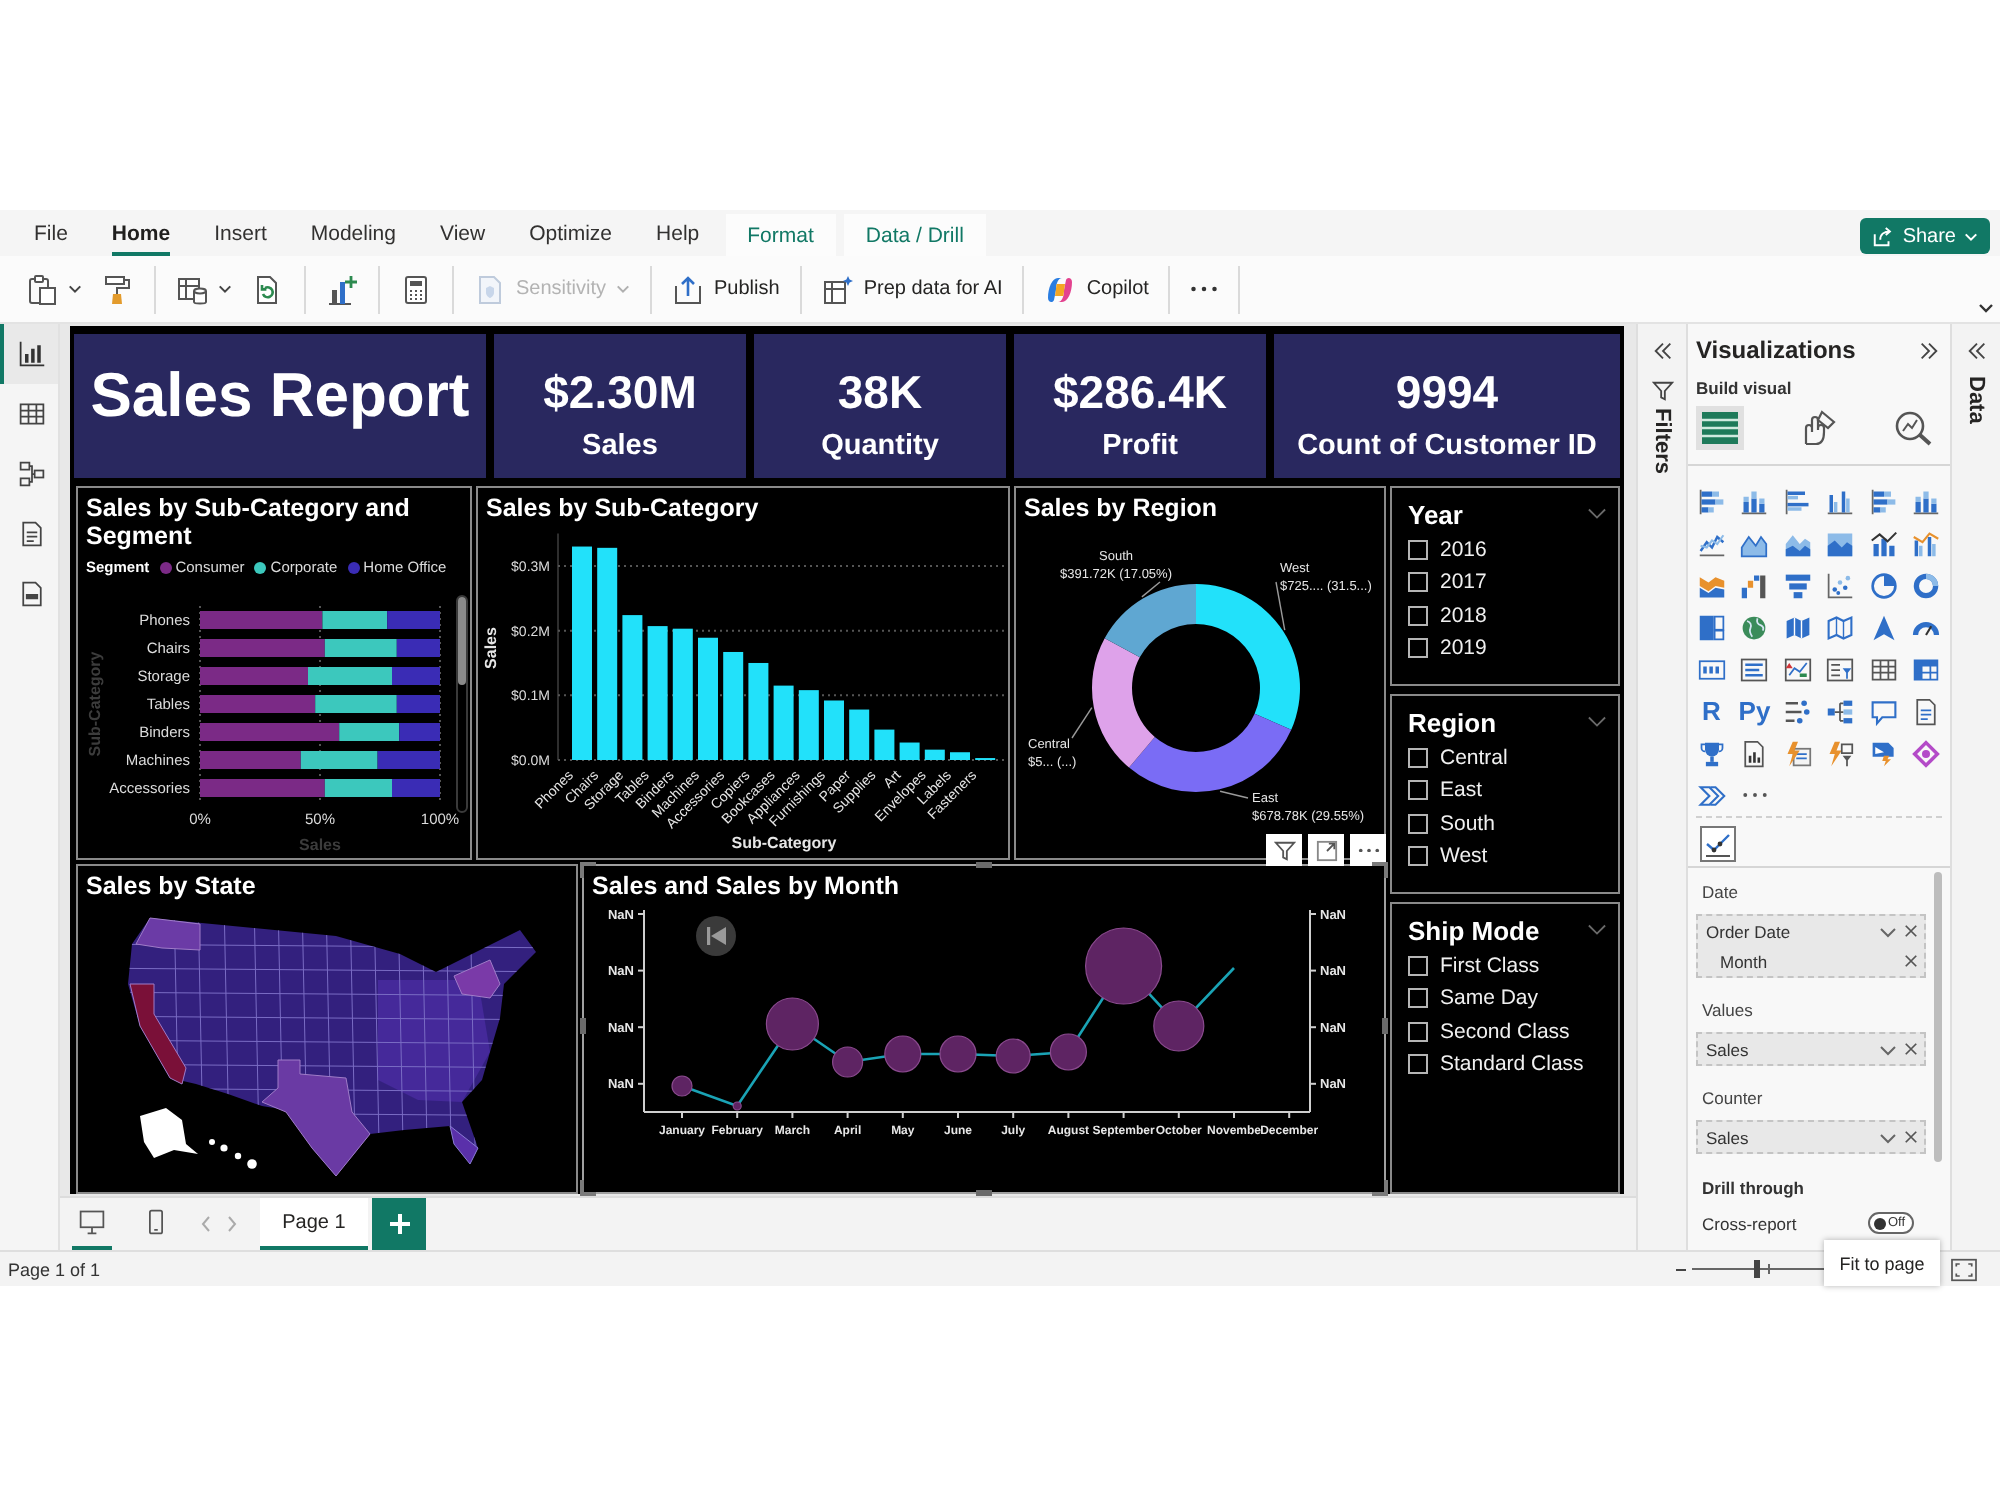 Image resolution: width=2000 pixels, height=1500 pixels. I want to click on tree-diagram-icon, so click(1840, 711).